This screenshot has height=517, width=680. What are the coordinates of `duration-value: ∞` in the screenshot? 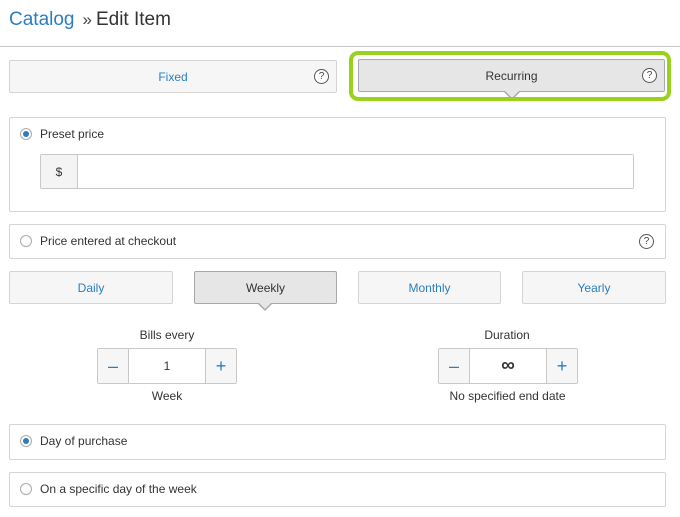 It's located at (508, 366).